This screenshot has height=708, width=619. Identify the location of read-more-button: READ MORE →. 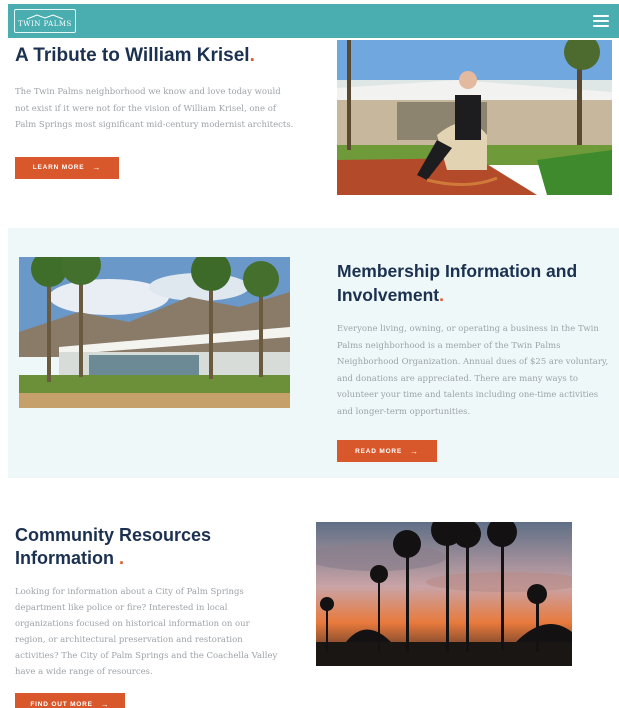
(387, 451).